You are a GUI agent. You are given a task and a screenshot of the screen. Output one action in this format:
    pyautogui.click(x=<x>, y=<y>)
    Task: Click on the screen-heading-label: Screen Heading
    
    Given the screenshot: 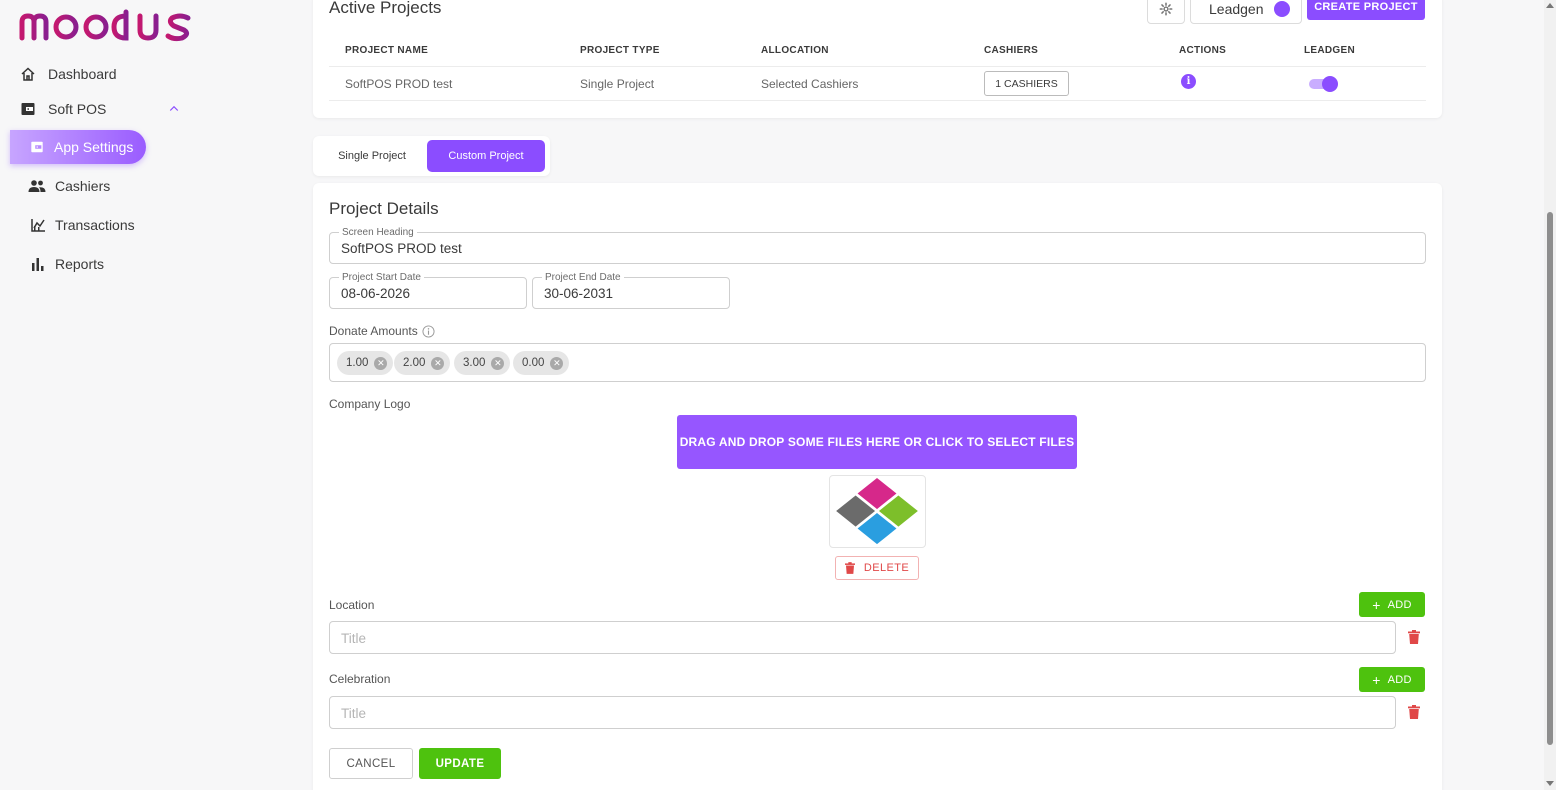 What is the action you would take?
    pyautogui.click(x=378, y=232)
    